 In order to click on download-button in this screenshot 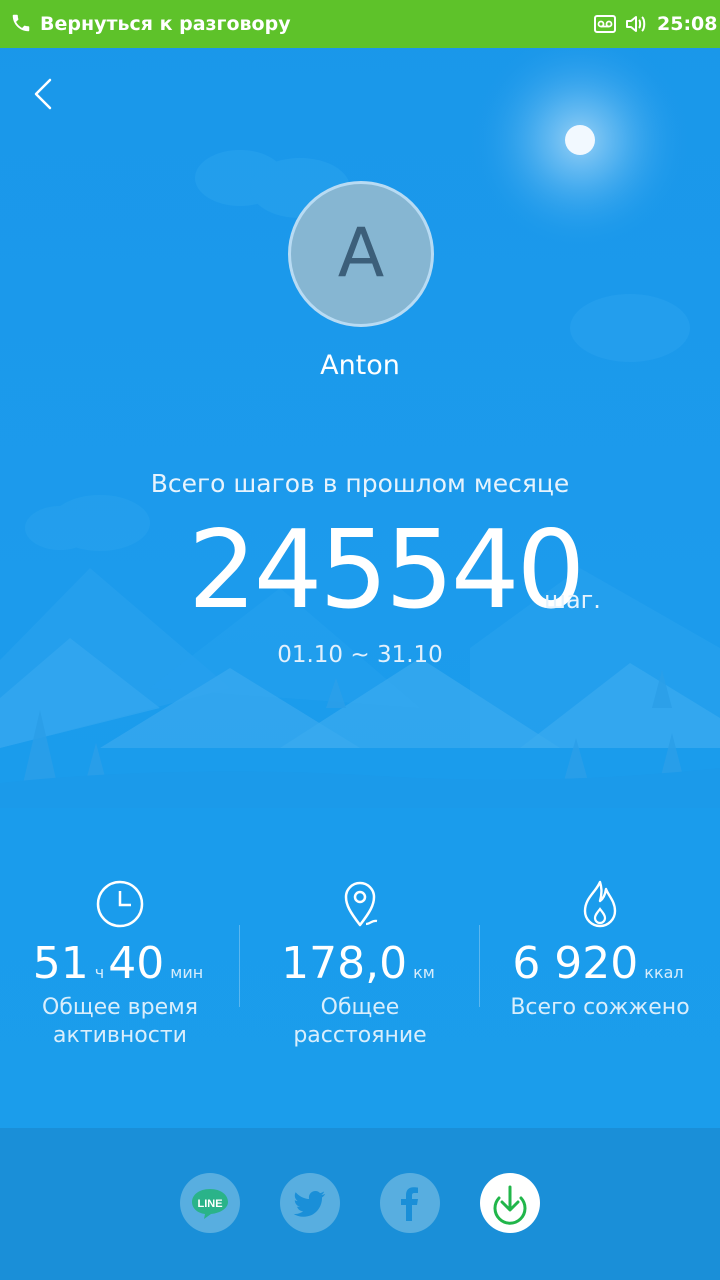, I will do `click(510, 1203)`.